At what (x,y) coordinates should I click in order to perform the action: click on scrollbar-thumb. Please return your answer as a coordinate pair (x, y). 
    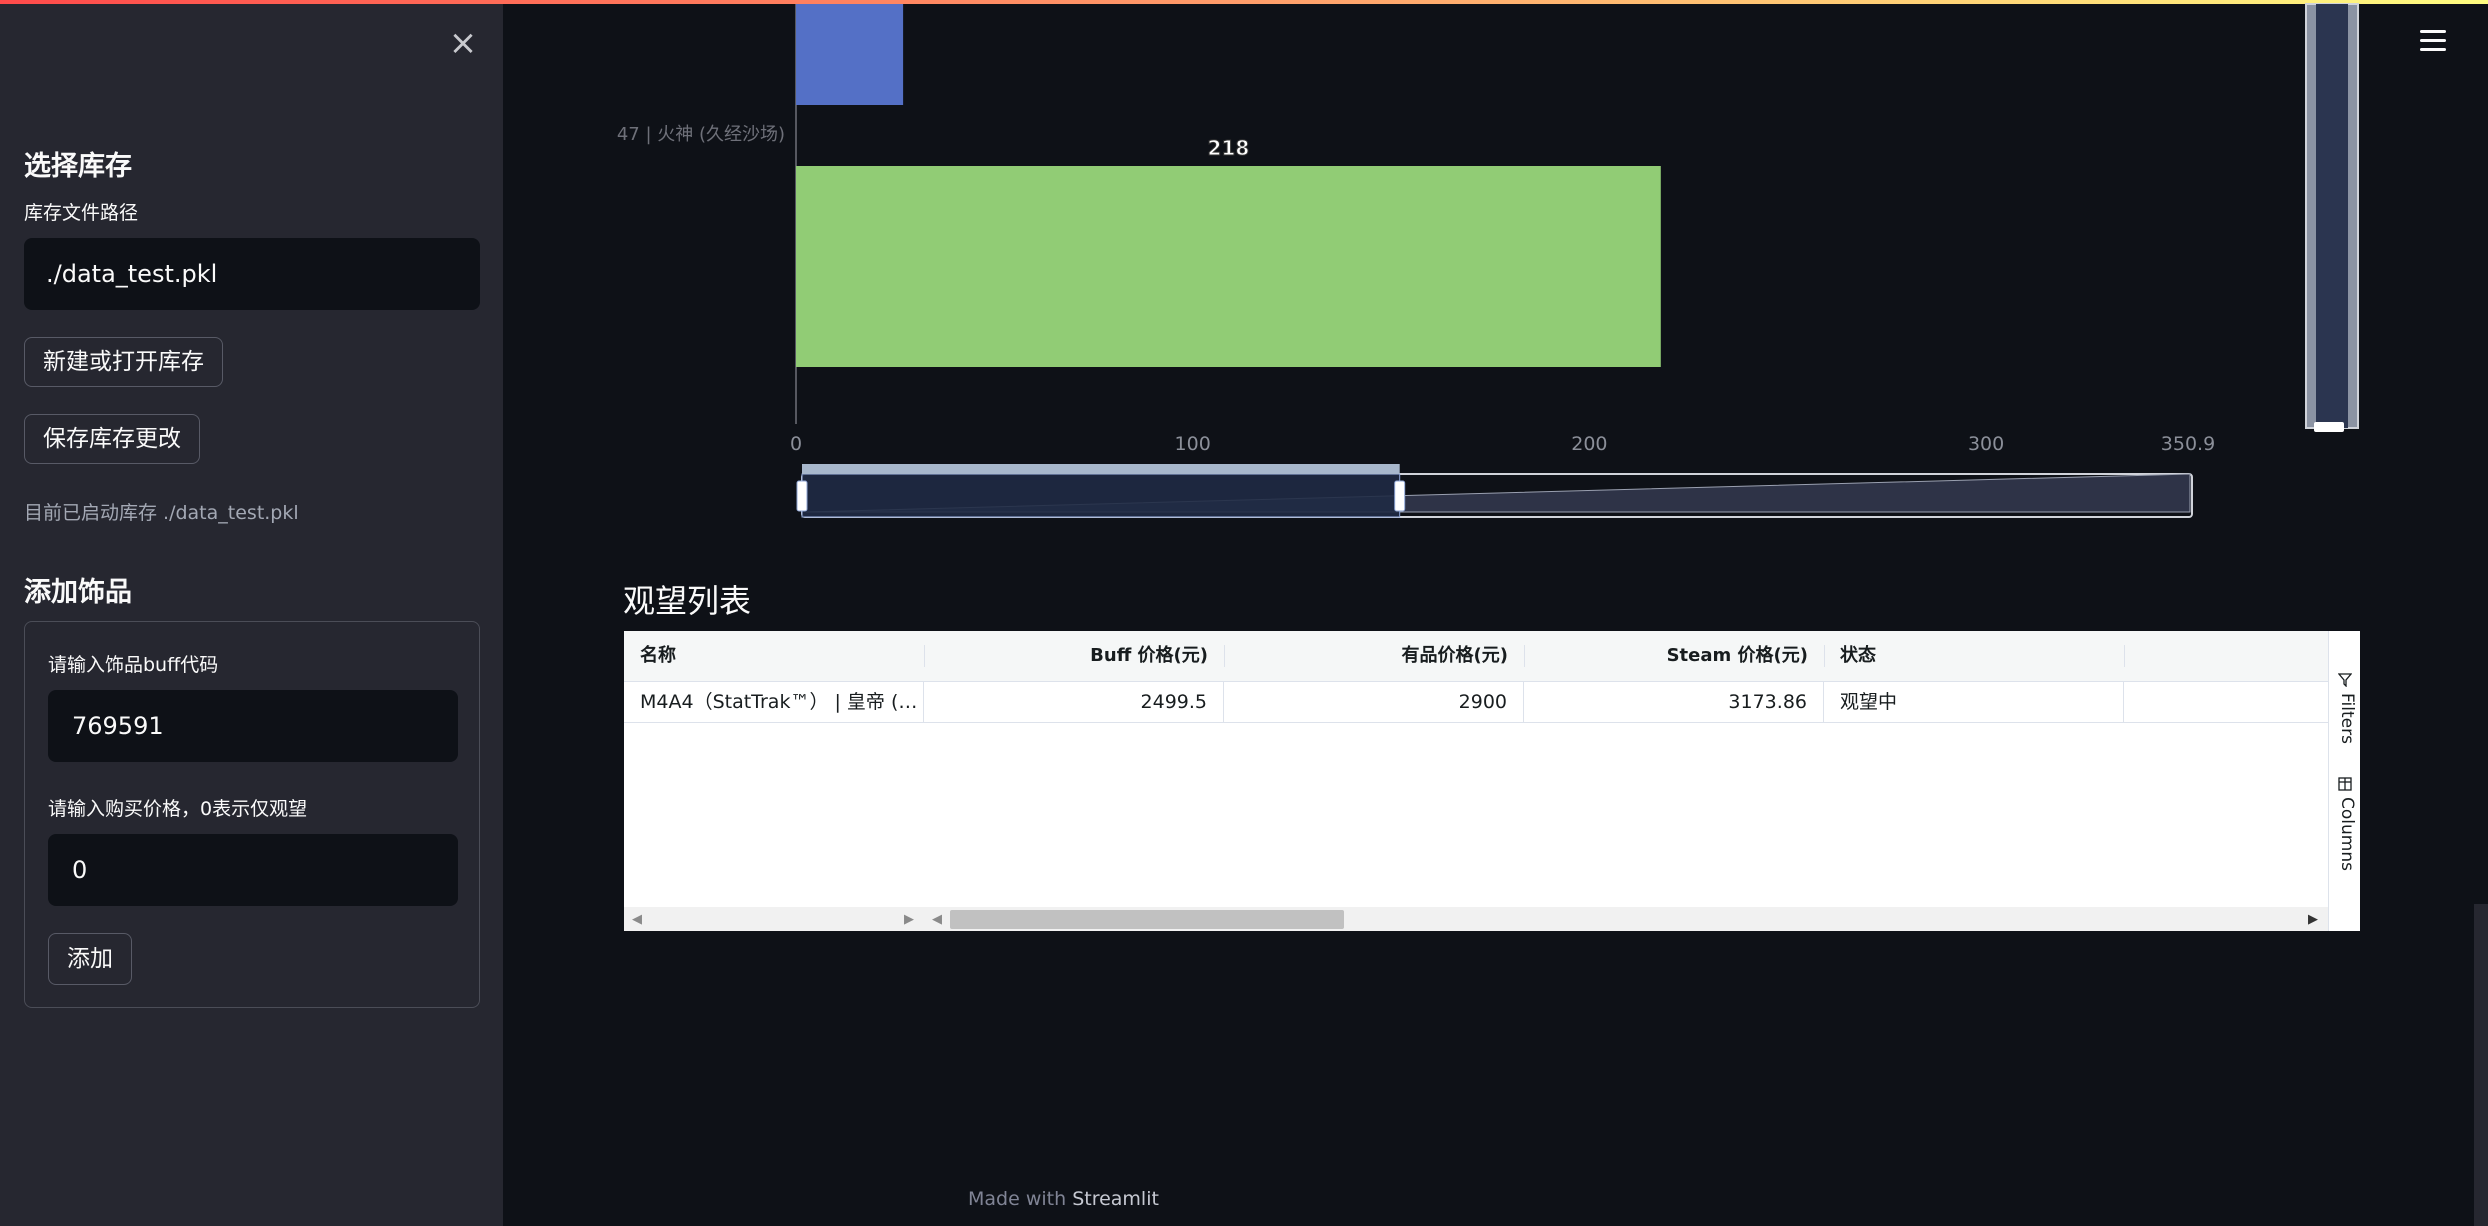
    Looking at the image, I should click on (1147, 919).